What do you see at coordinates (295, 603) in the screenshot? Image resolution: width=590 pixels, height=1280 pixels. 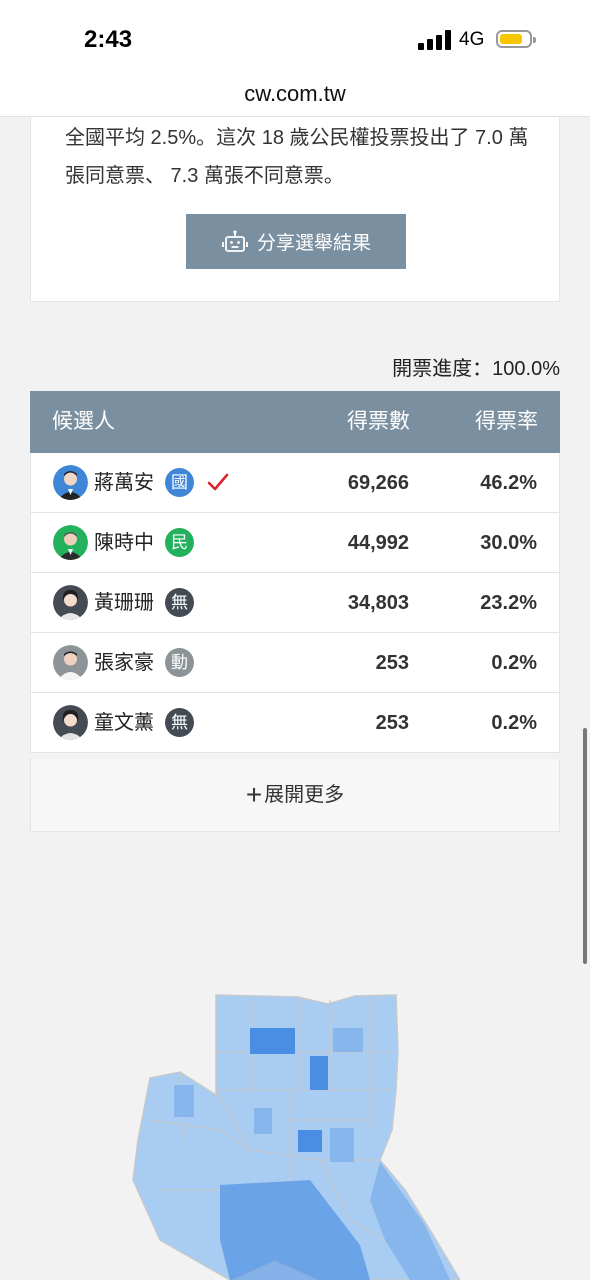 I see `table-row: 黃珊珊 無 34,803 23.2%` at bounding box center [295, 603].